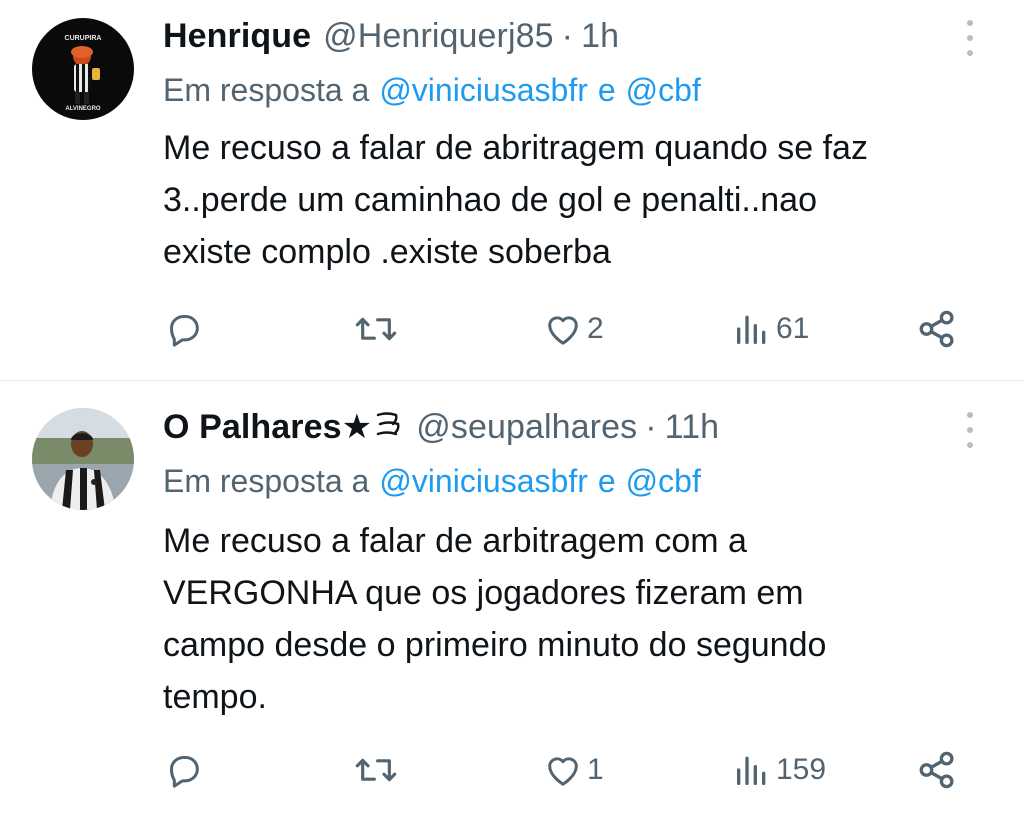 The width and height of the screenshot is (1024, 816). What do you see at coordinates (387, 252) in the screenshot?
I see `tweet-text-line: existe complo .existe soberba` at bounding box center [387, 252].